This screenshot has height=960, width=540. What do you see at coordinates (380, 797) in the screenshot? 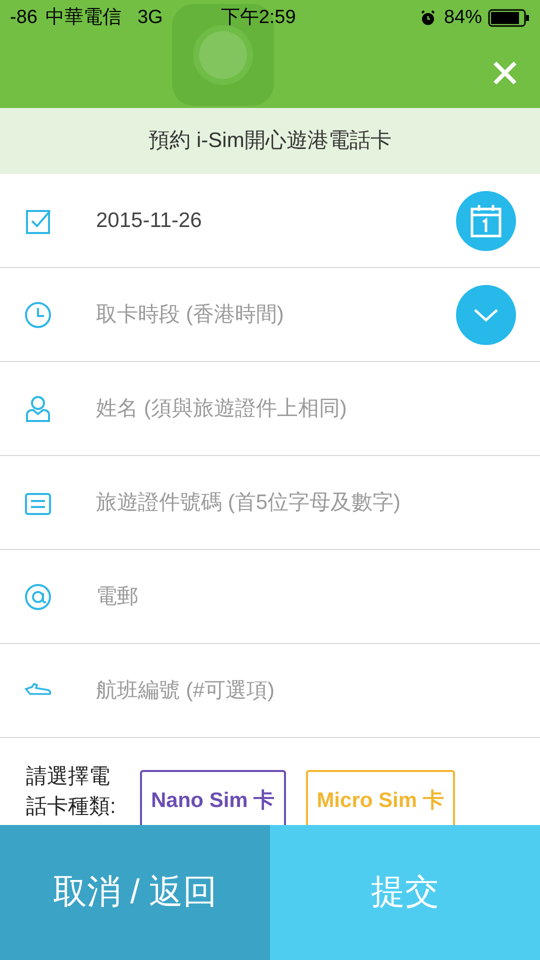
I see `sim-option-button: Micro Sim 卡` at bounding box center [380, 797].